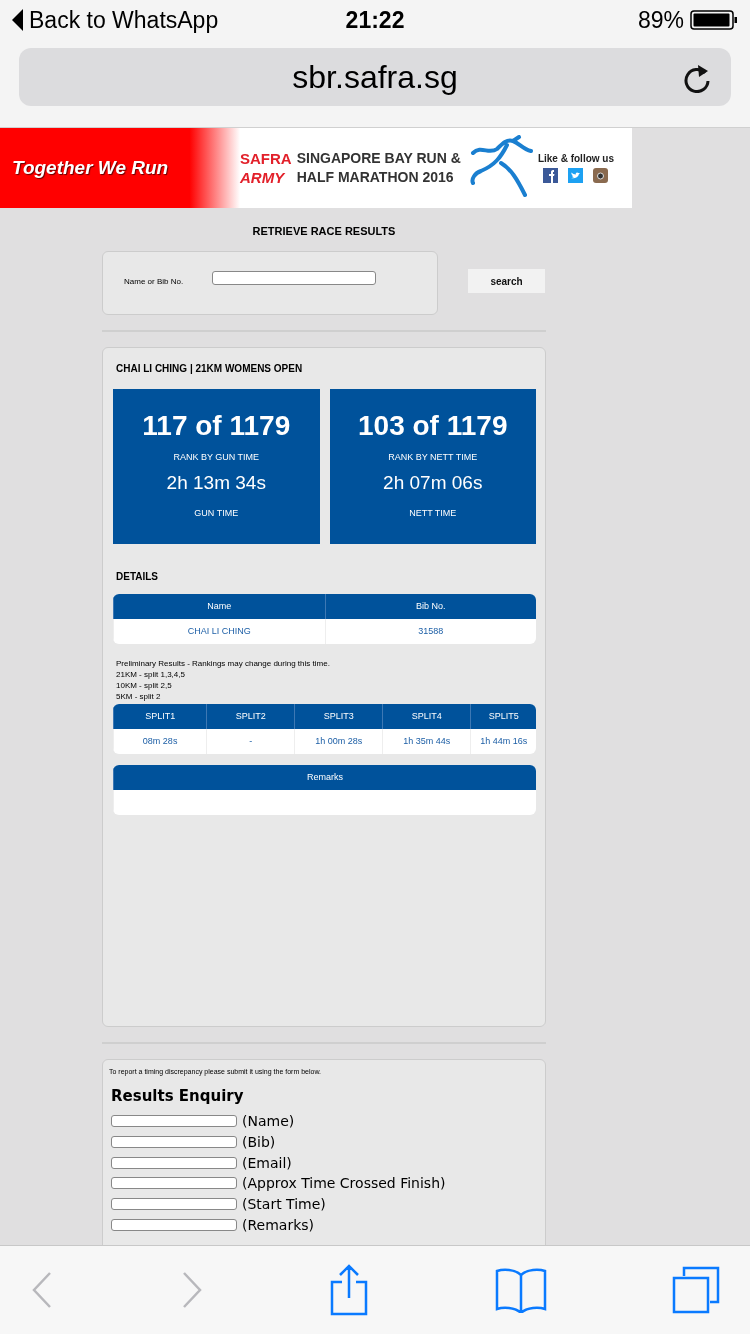 The image size is (750, 1334). I want to click on url-text: sbr.safra.sg, so click(375, 77).